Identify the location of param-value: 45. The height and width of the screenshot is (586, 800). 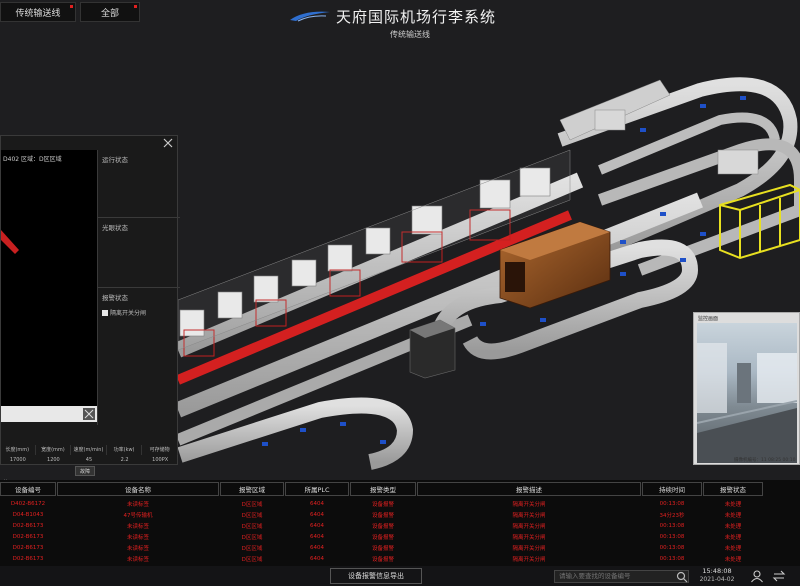
(89, 460).